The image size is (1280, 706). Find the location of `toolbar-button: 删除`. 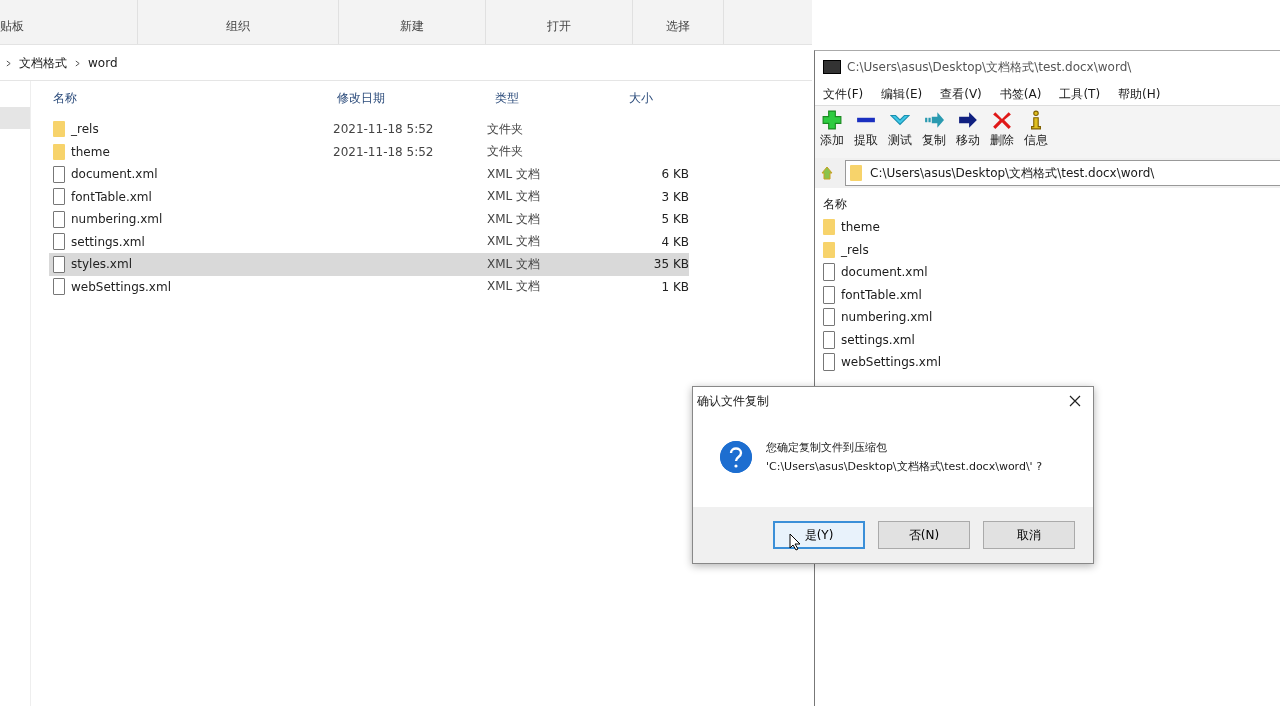

toolbar-button: 删除 is located at coordinates (1002, 132).